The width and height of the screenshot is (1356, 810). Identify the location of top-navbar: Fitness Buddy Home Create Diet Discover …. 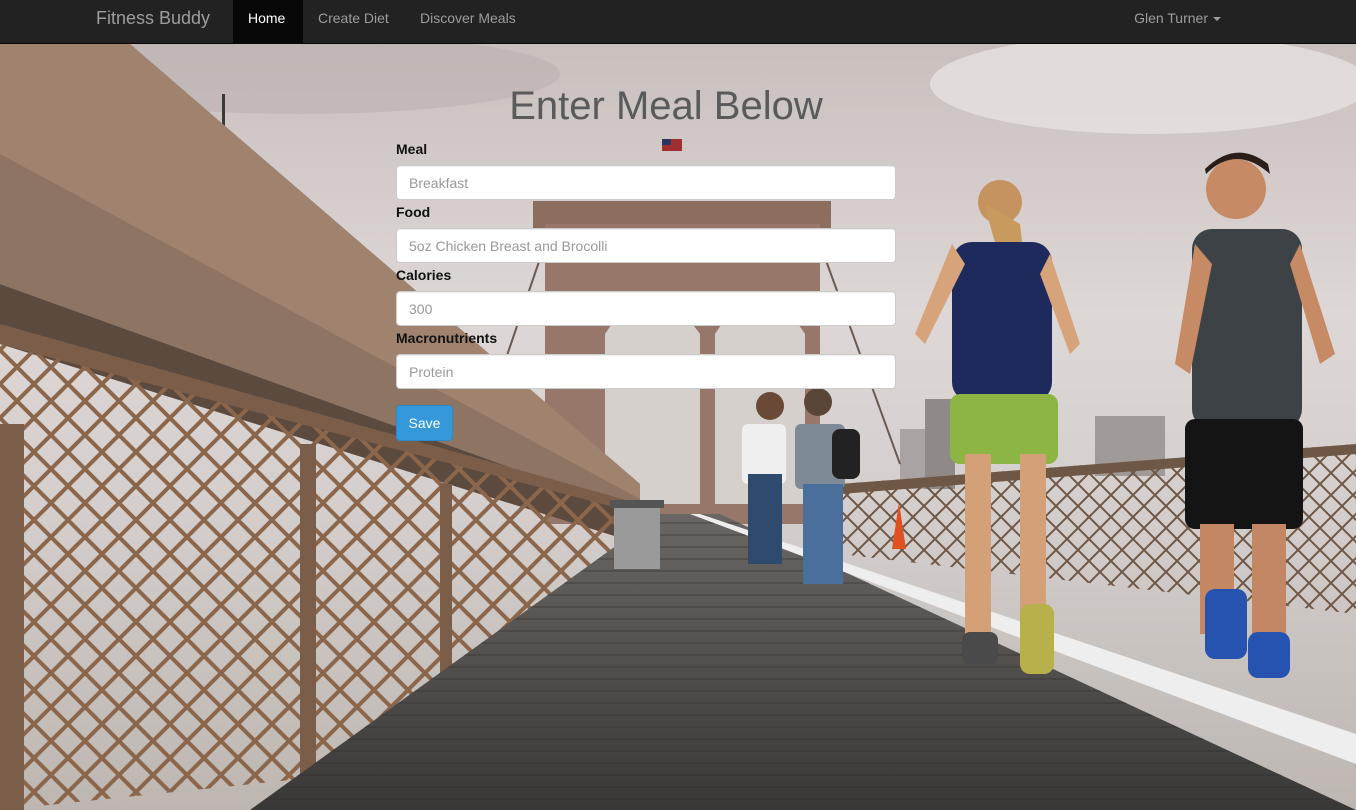
(678, 22).